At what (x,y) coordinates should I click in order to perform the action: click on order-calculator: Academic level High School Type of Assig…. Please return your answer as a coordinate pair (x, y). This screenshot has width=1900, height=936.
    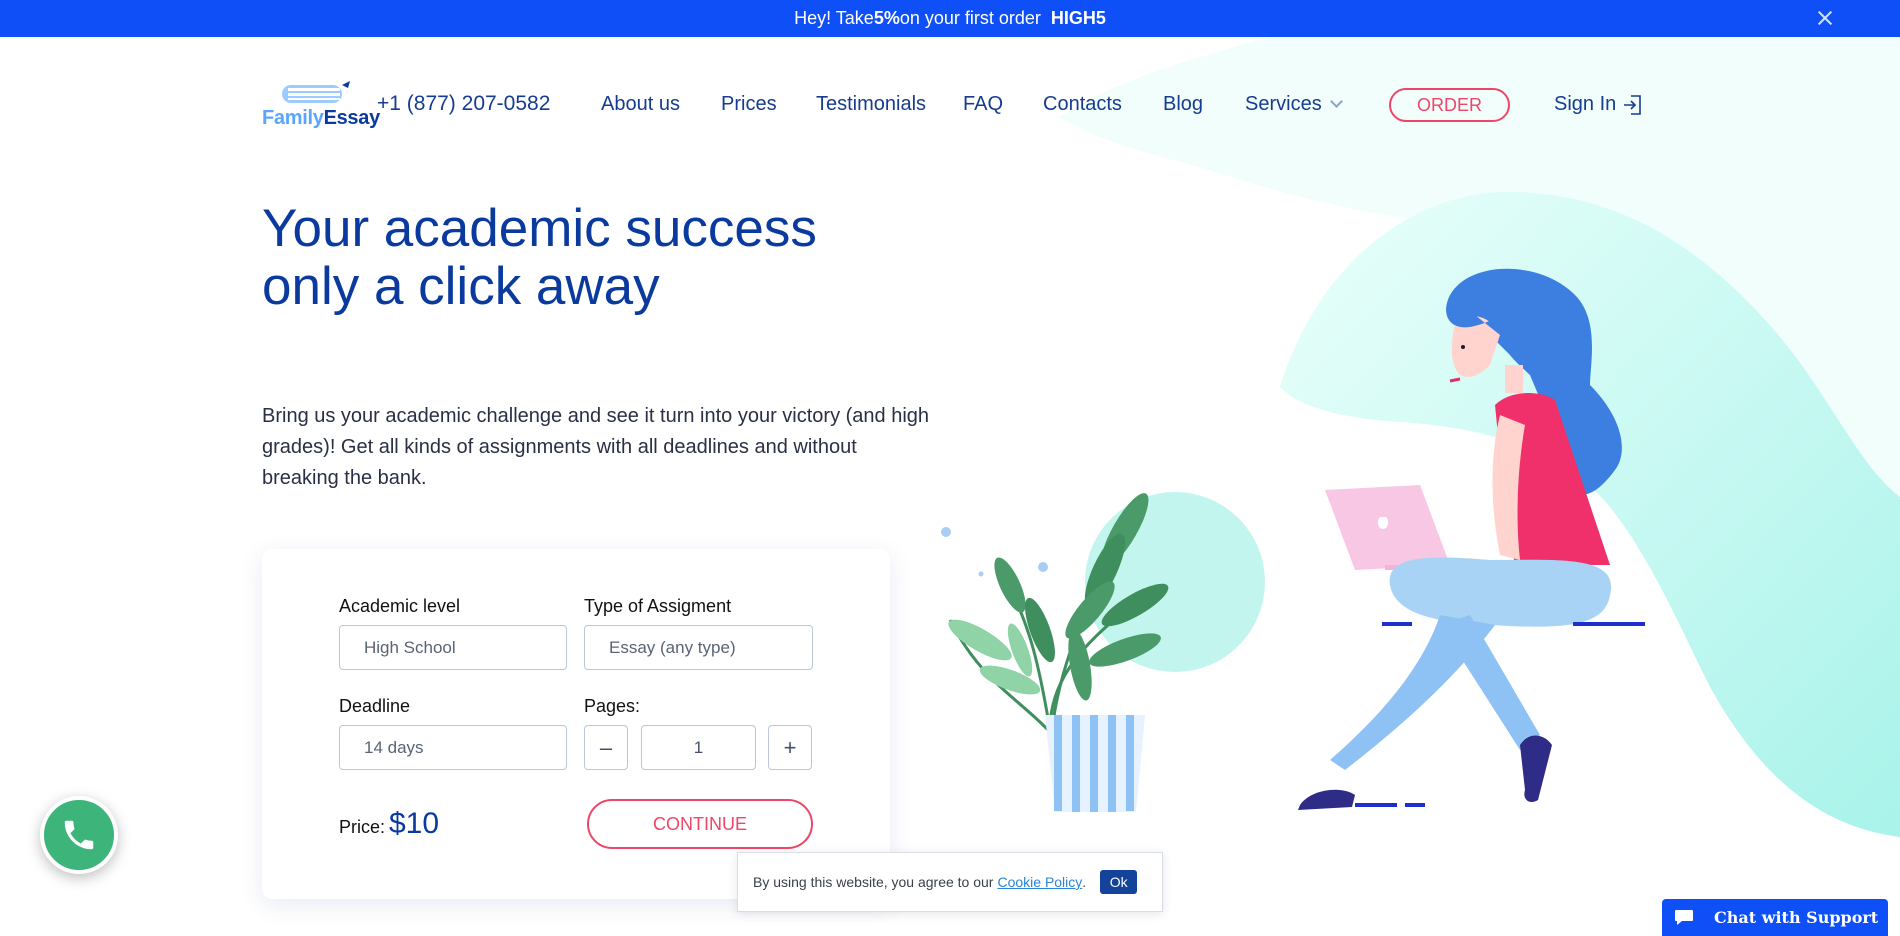
    Looking at the image, I should click on (576, 724).